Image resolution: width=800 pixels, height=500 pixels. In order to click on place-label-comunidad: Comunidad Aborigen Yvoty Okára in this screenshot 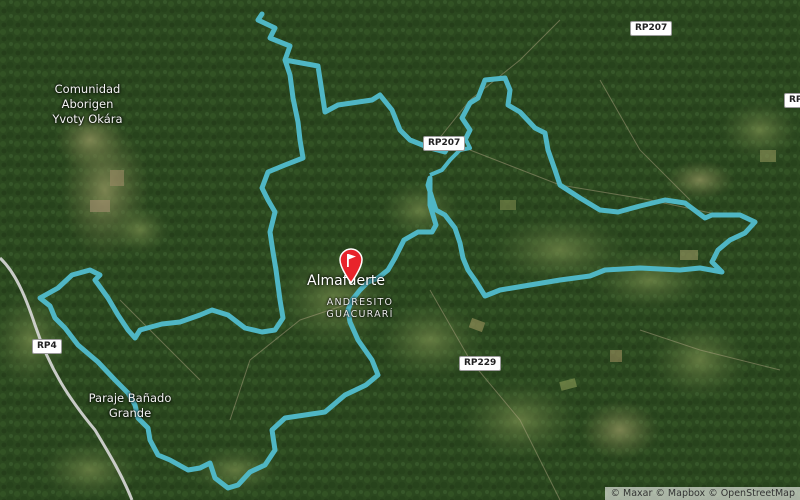, I will do `click(87, 104)`.